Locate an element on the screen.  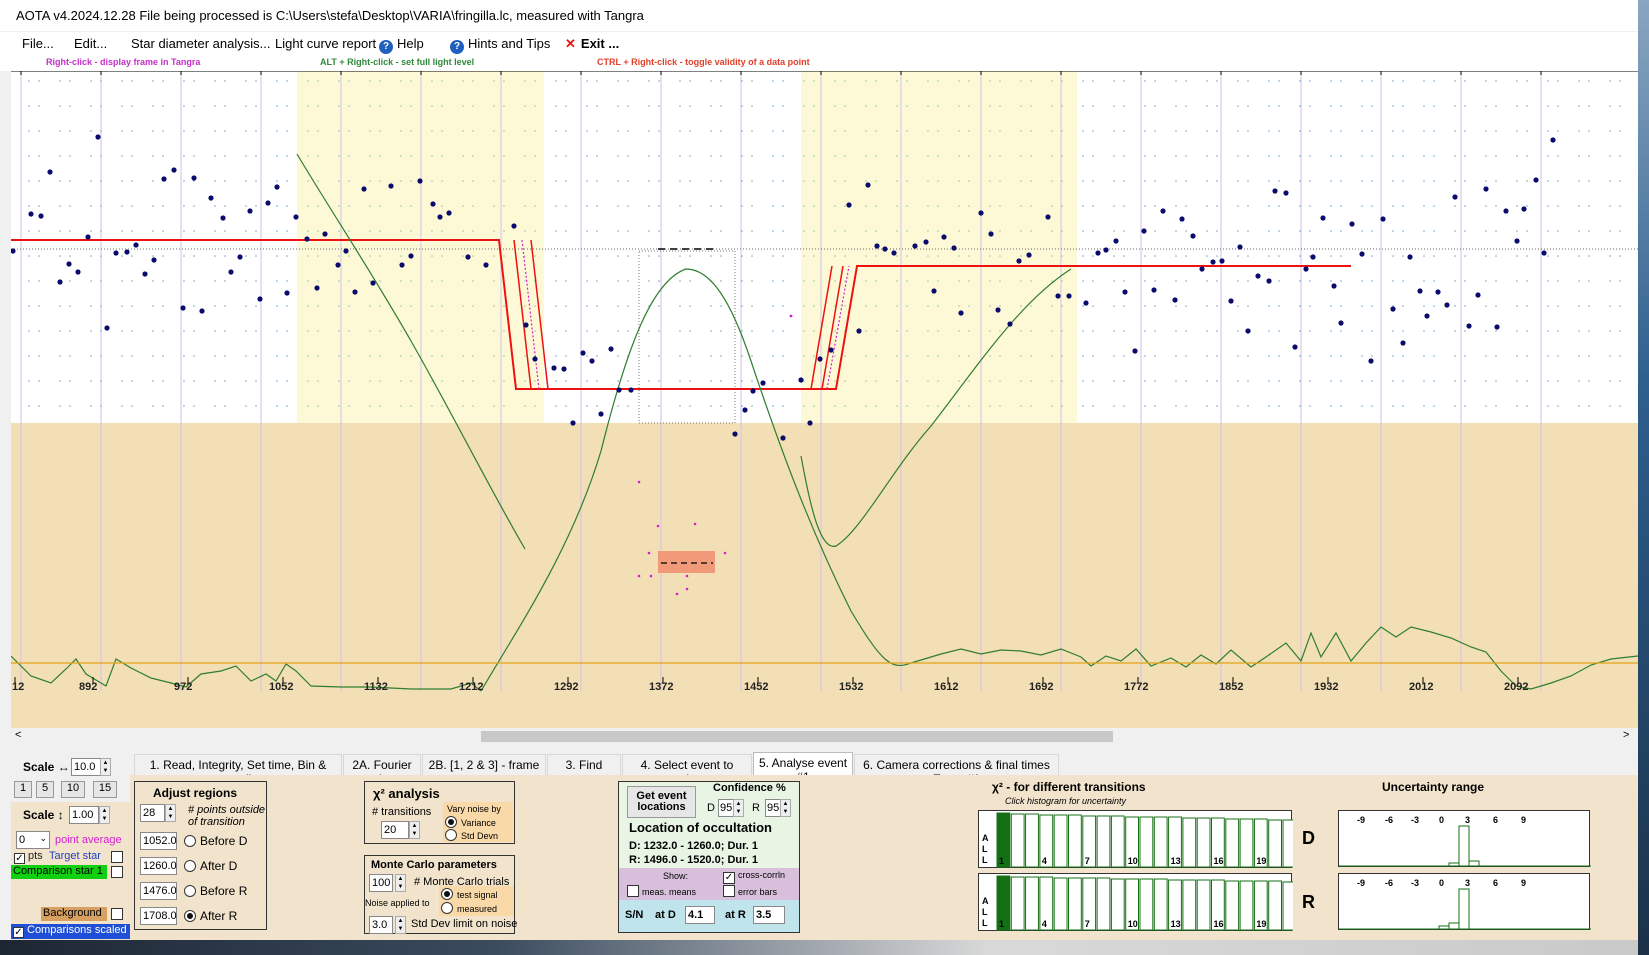
tab-5: 4. Select event to analyse is located at coordinates (687, 770).